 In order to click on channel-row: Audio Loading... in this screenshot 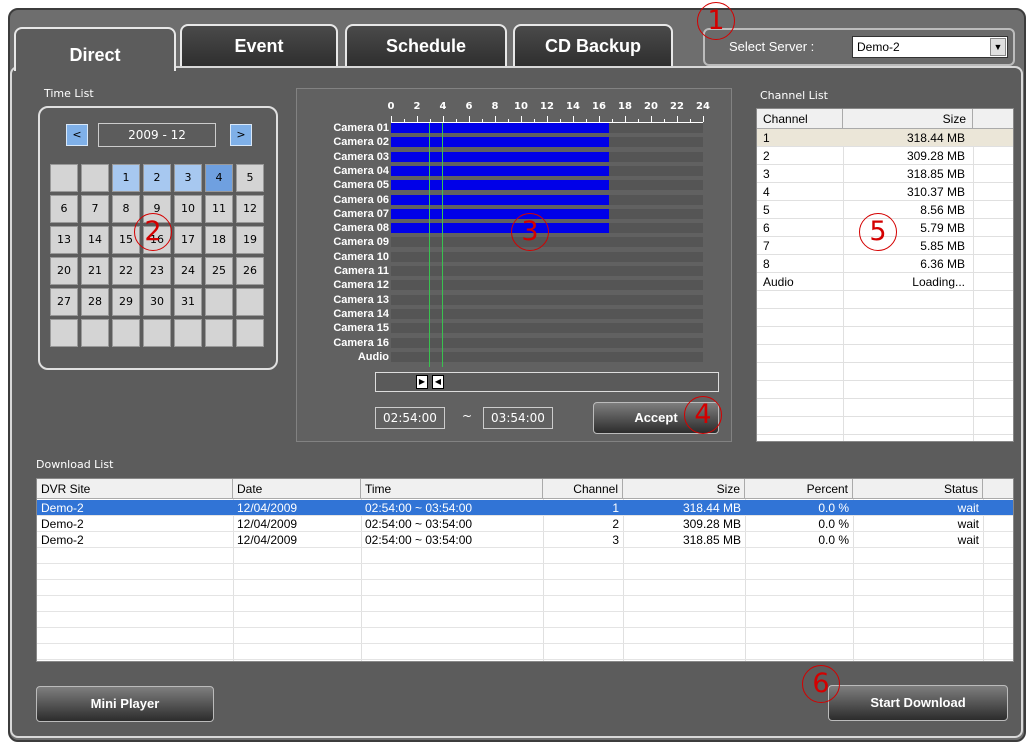, I will do `click(885, 282)`.